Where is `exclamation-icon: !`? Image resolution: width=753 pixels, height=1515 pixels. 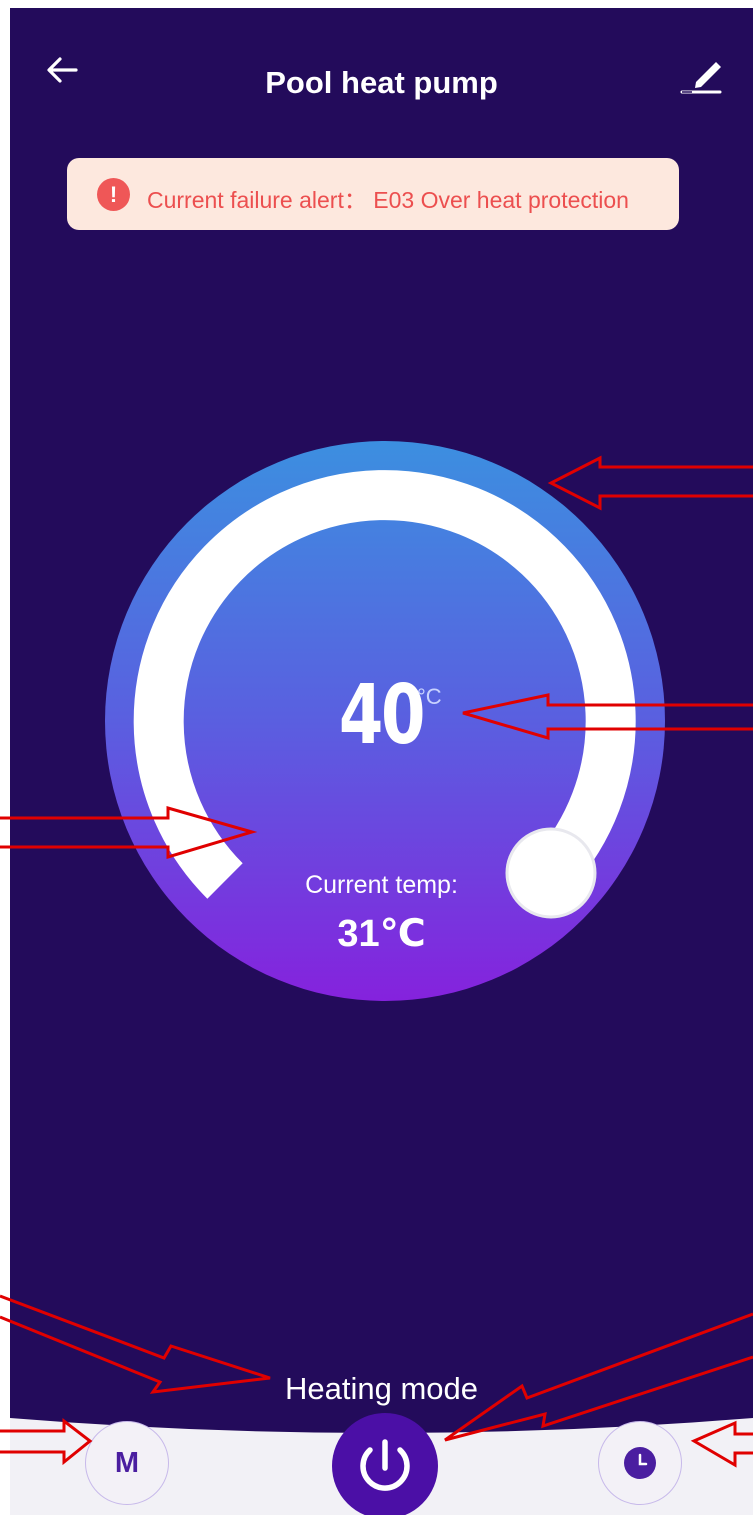 exclamation-icon: ! is located at coordinates (113, 194).